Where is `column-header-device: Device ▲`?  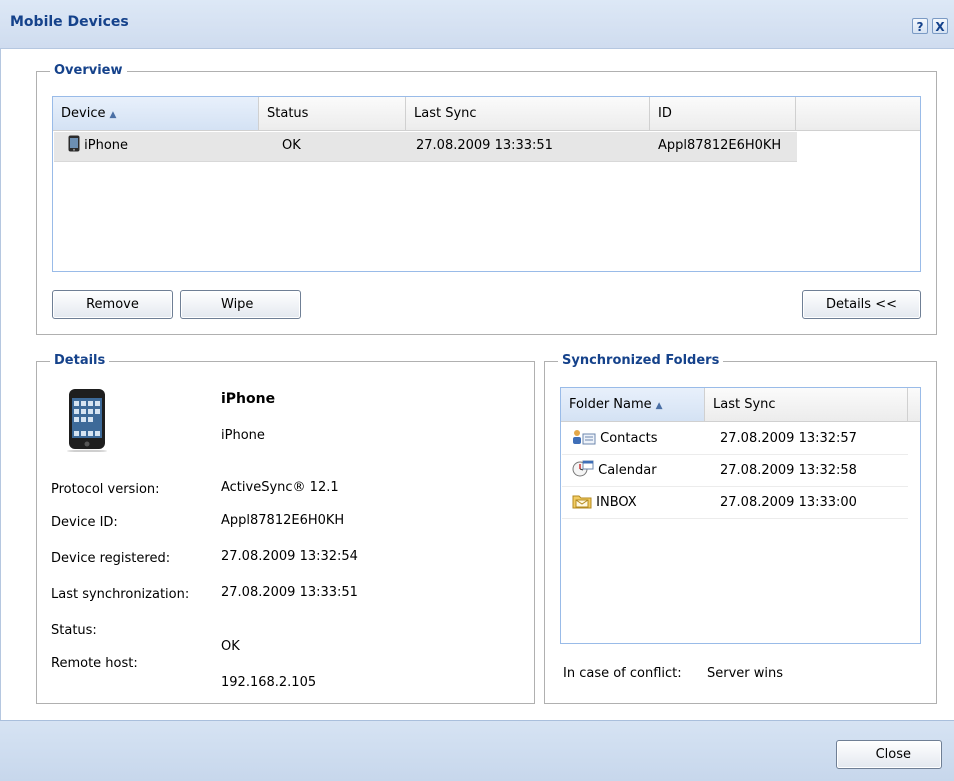 column-header-device: Device ▲ is located at coordinates (156, 113).